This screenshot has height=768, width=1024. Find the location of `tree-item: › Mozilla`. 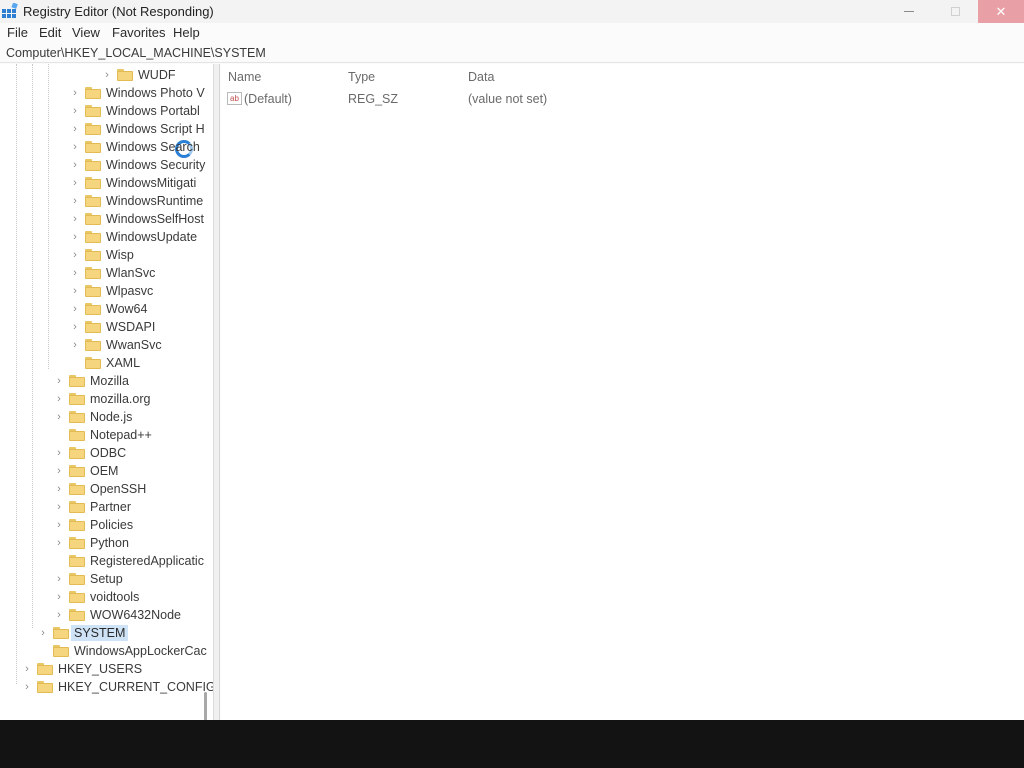

tree-item: › Mozilla is located at coordinates (91, 381).